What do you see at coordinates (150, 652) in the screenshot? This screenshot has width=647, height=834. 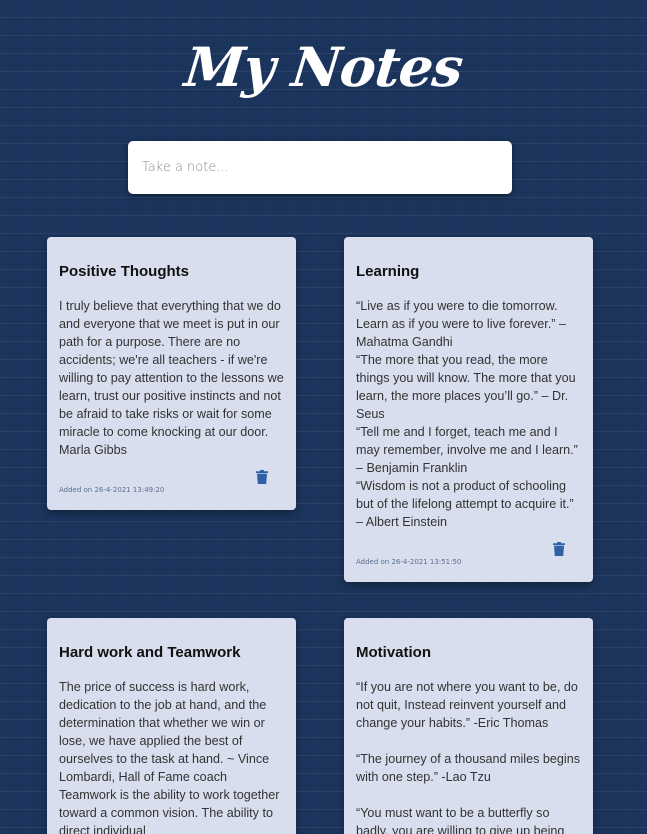 I see `note-title: Hard work and Teamwork` at bounding box center [150, 652].